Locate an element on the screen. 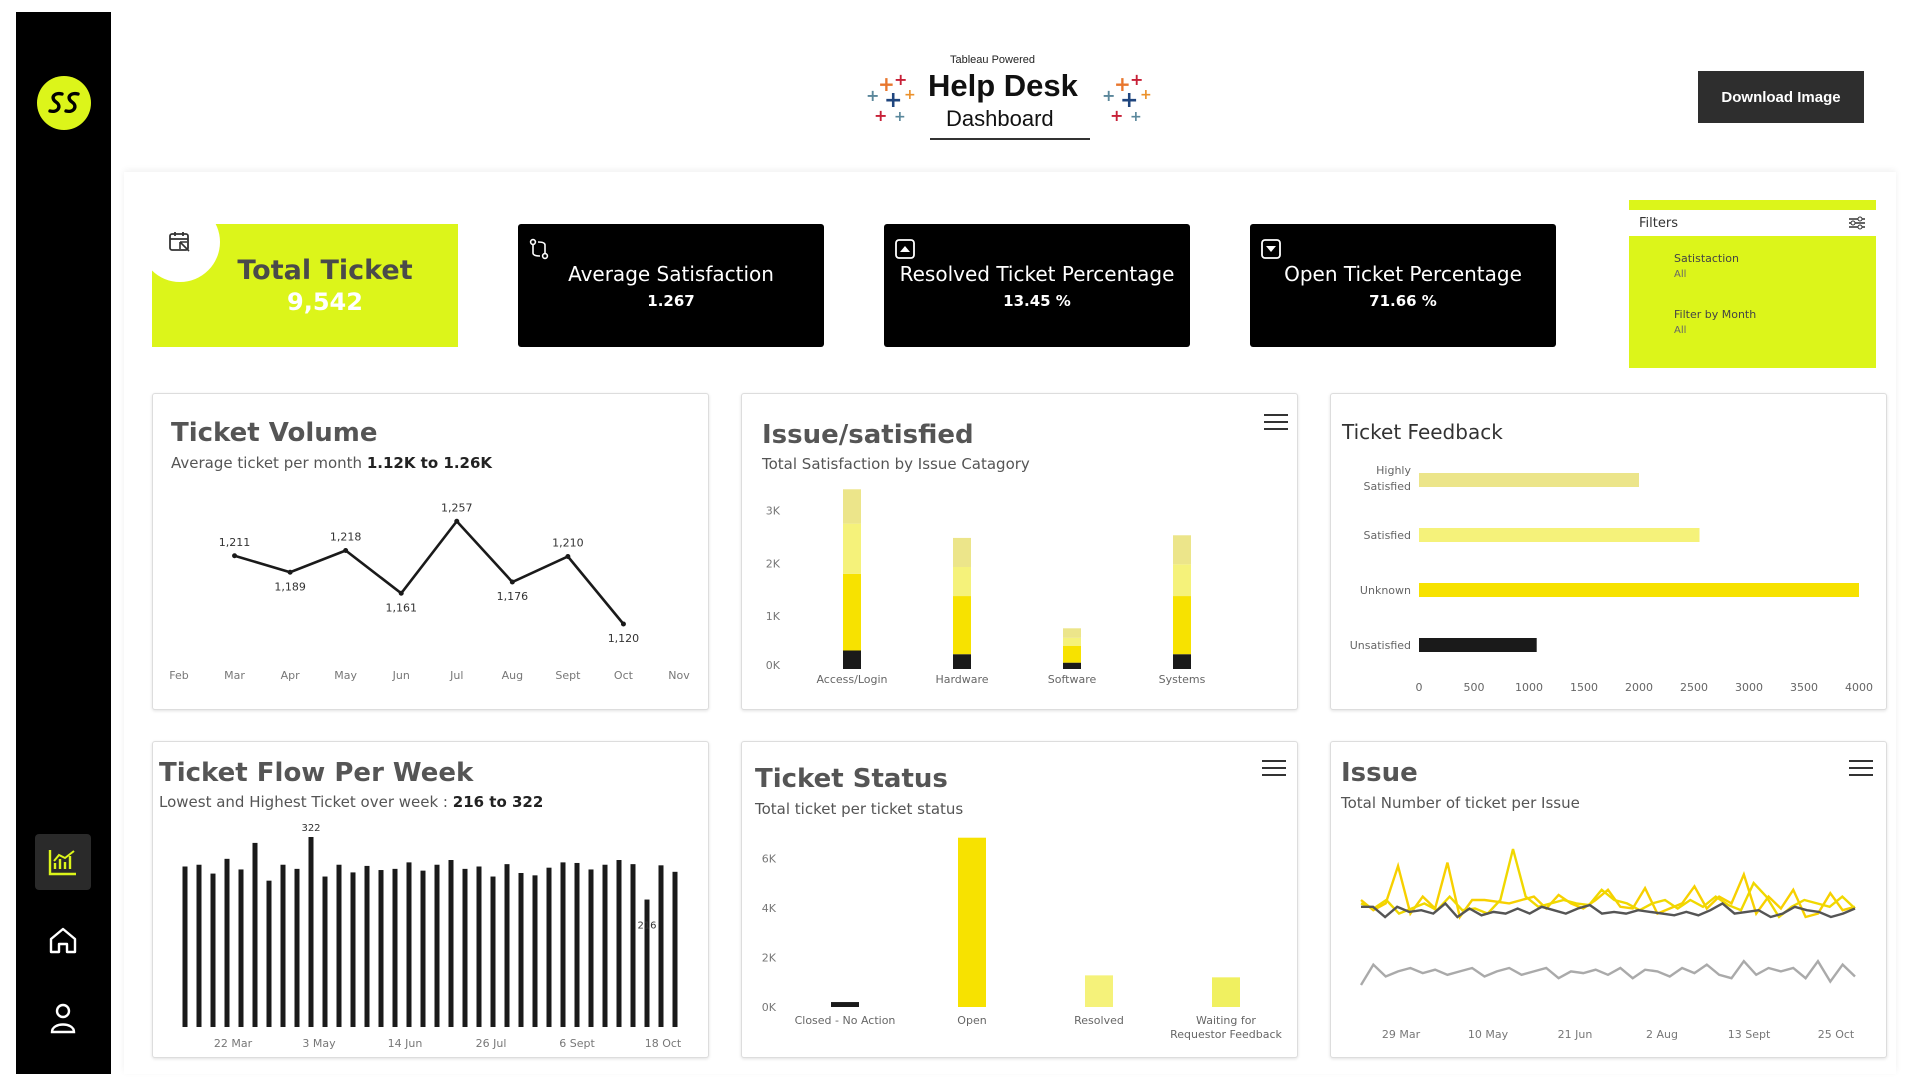  compare-arrows-icon is located at coordinates (539, 249).